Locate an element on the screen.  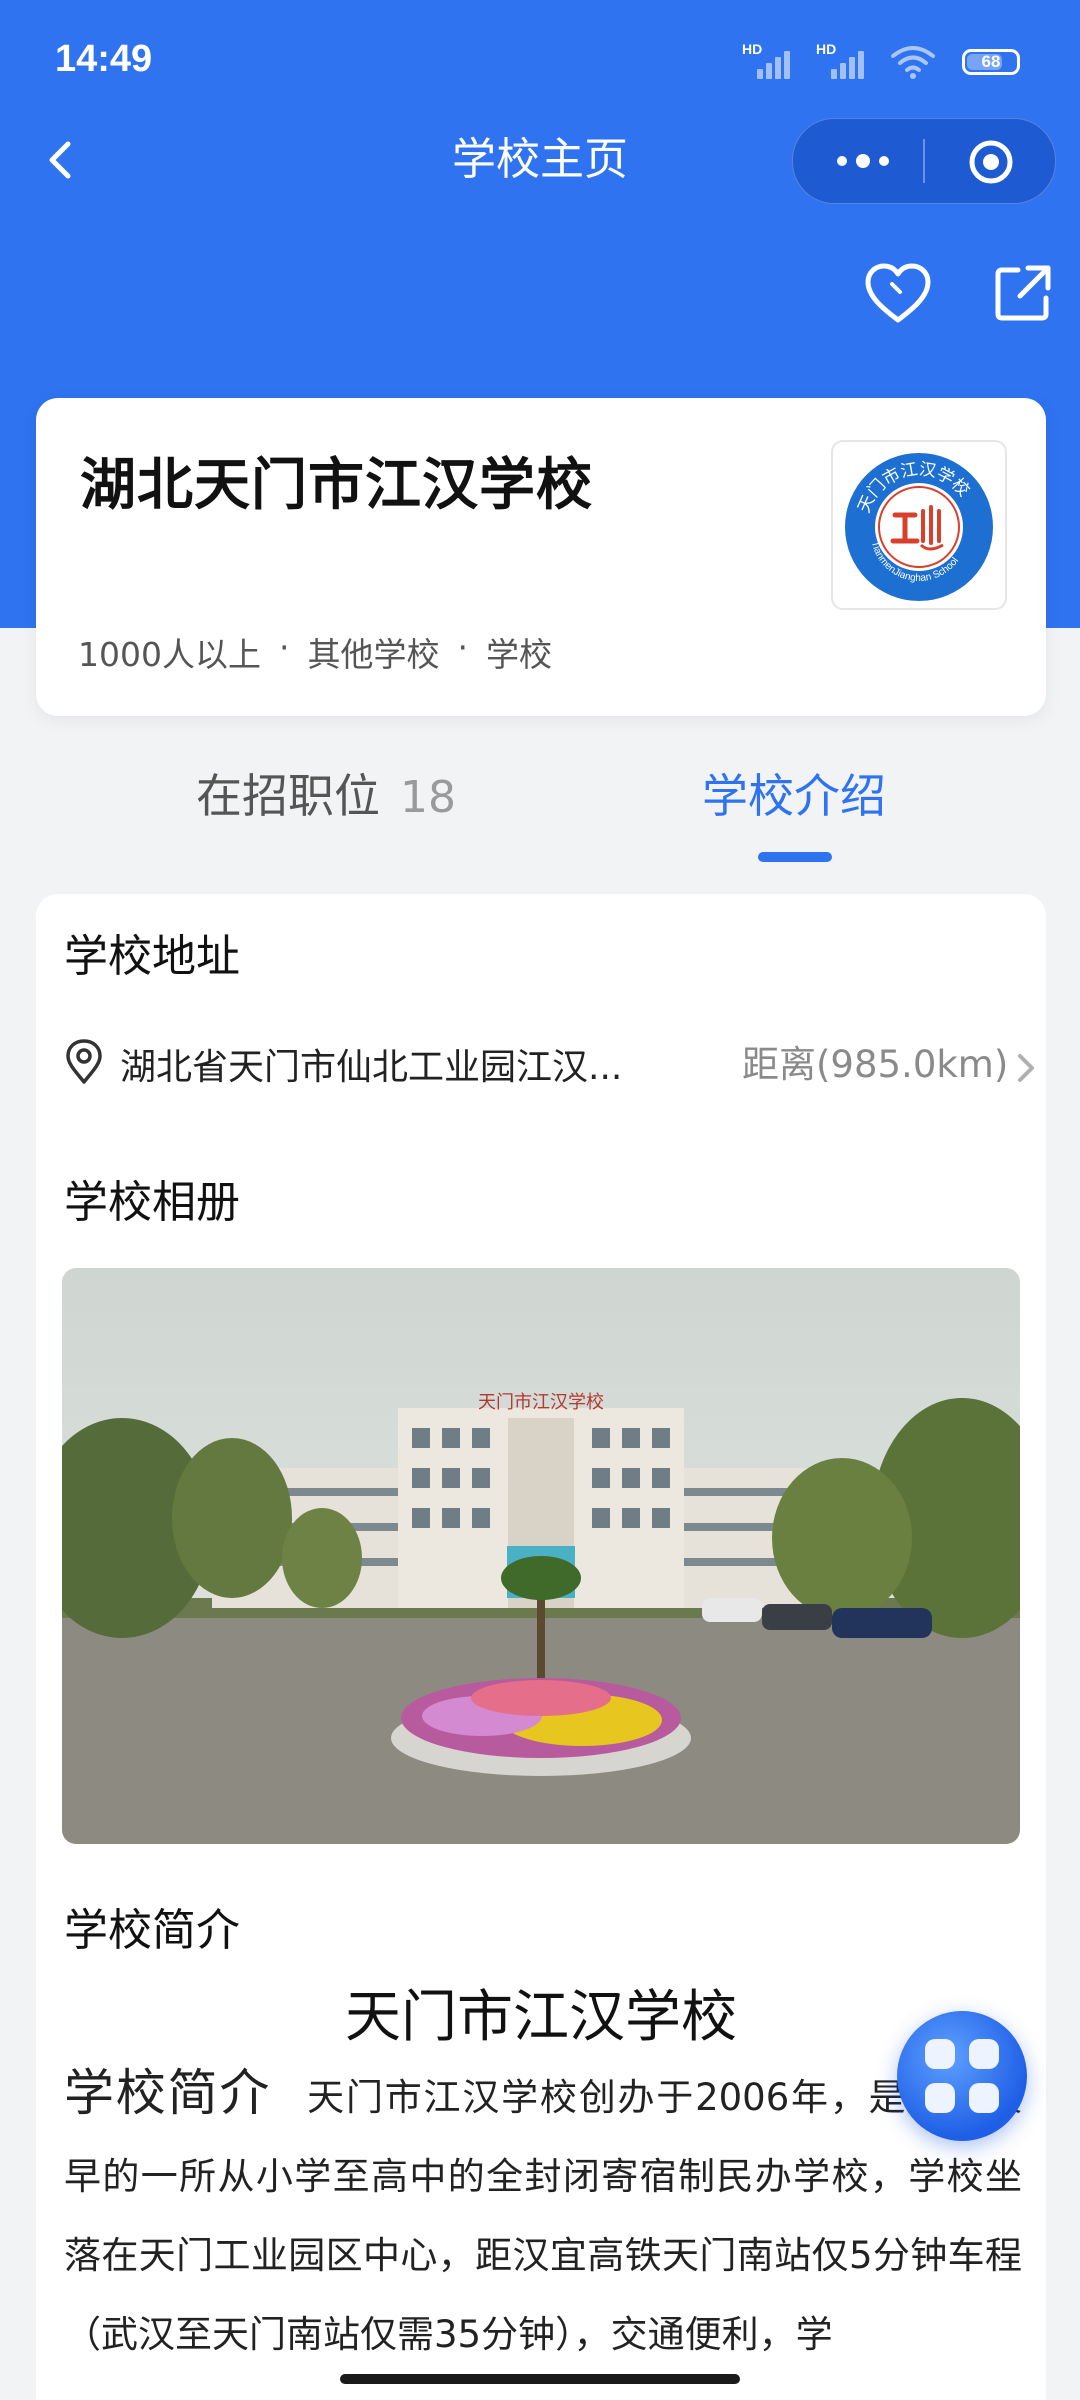
intro-section-title: 学校简介 is located at coordinates (152, 1930).